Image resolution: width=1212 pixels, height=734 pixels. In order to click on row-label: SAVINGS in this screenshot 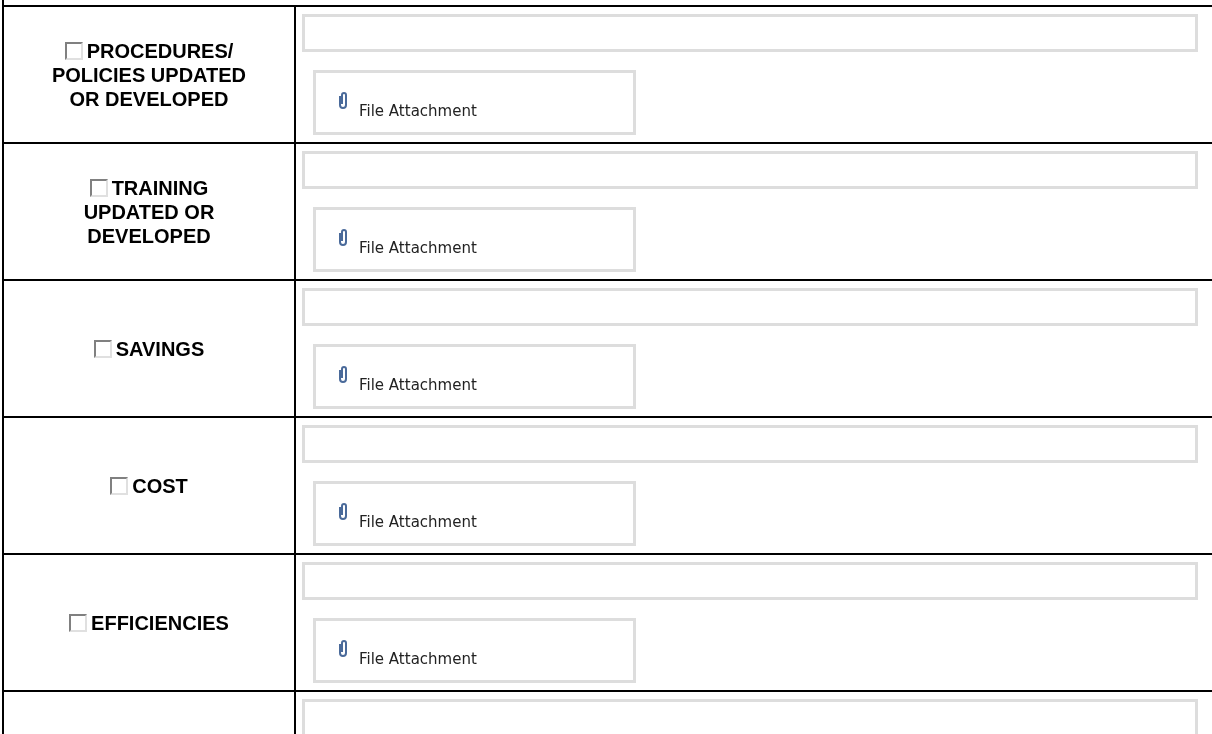, I will do `click(160, 348)`.